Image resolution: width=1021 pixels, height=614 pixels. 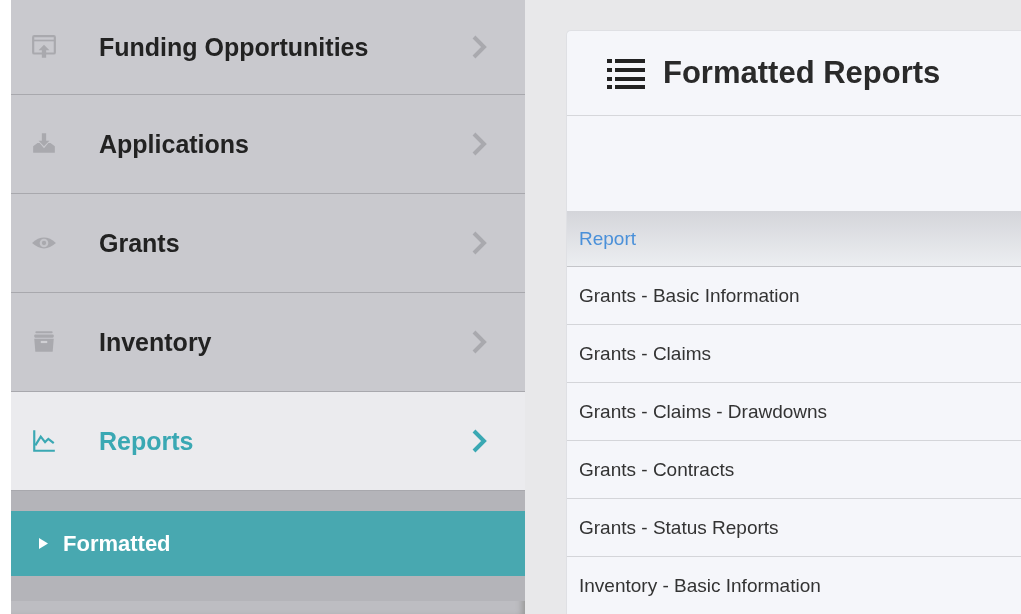 What do you see at coordinates (626, 73) in the screenshot?
I see `list-icon` at bounding box center [626, 73].